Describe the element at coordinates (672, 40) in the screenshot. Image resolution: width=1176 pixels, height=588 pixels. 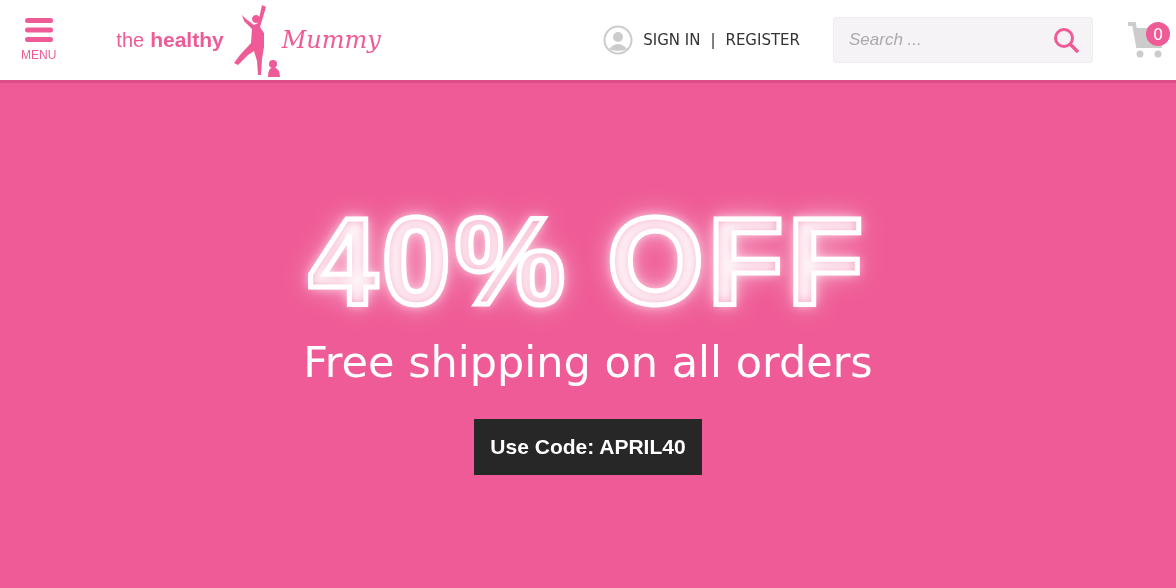
I see `sign-in-link: SIGN IN` at that location.